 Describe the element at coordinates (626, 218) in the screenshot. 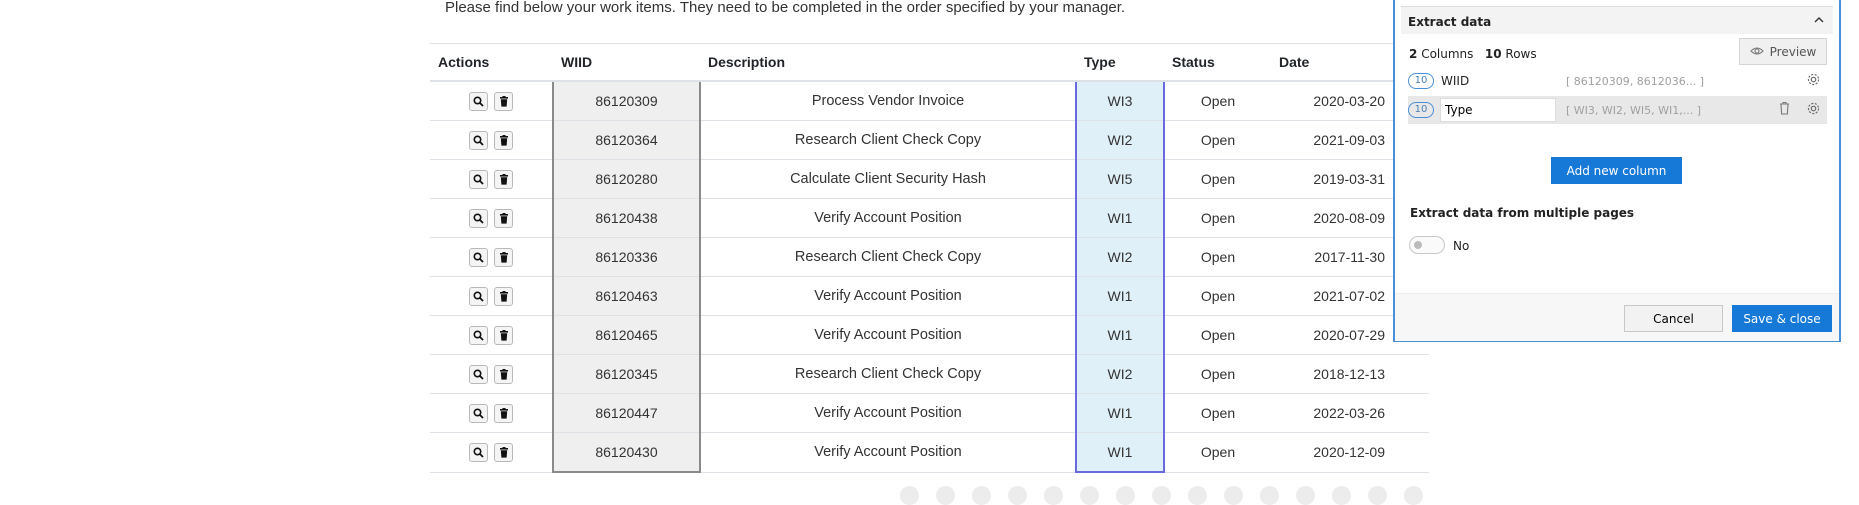

I see `wiid-cell: 86120438` at that location.